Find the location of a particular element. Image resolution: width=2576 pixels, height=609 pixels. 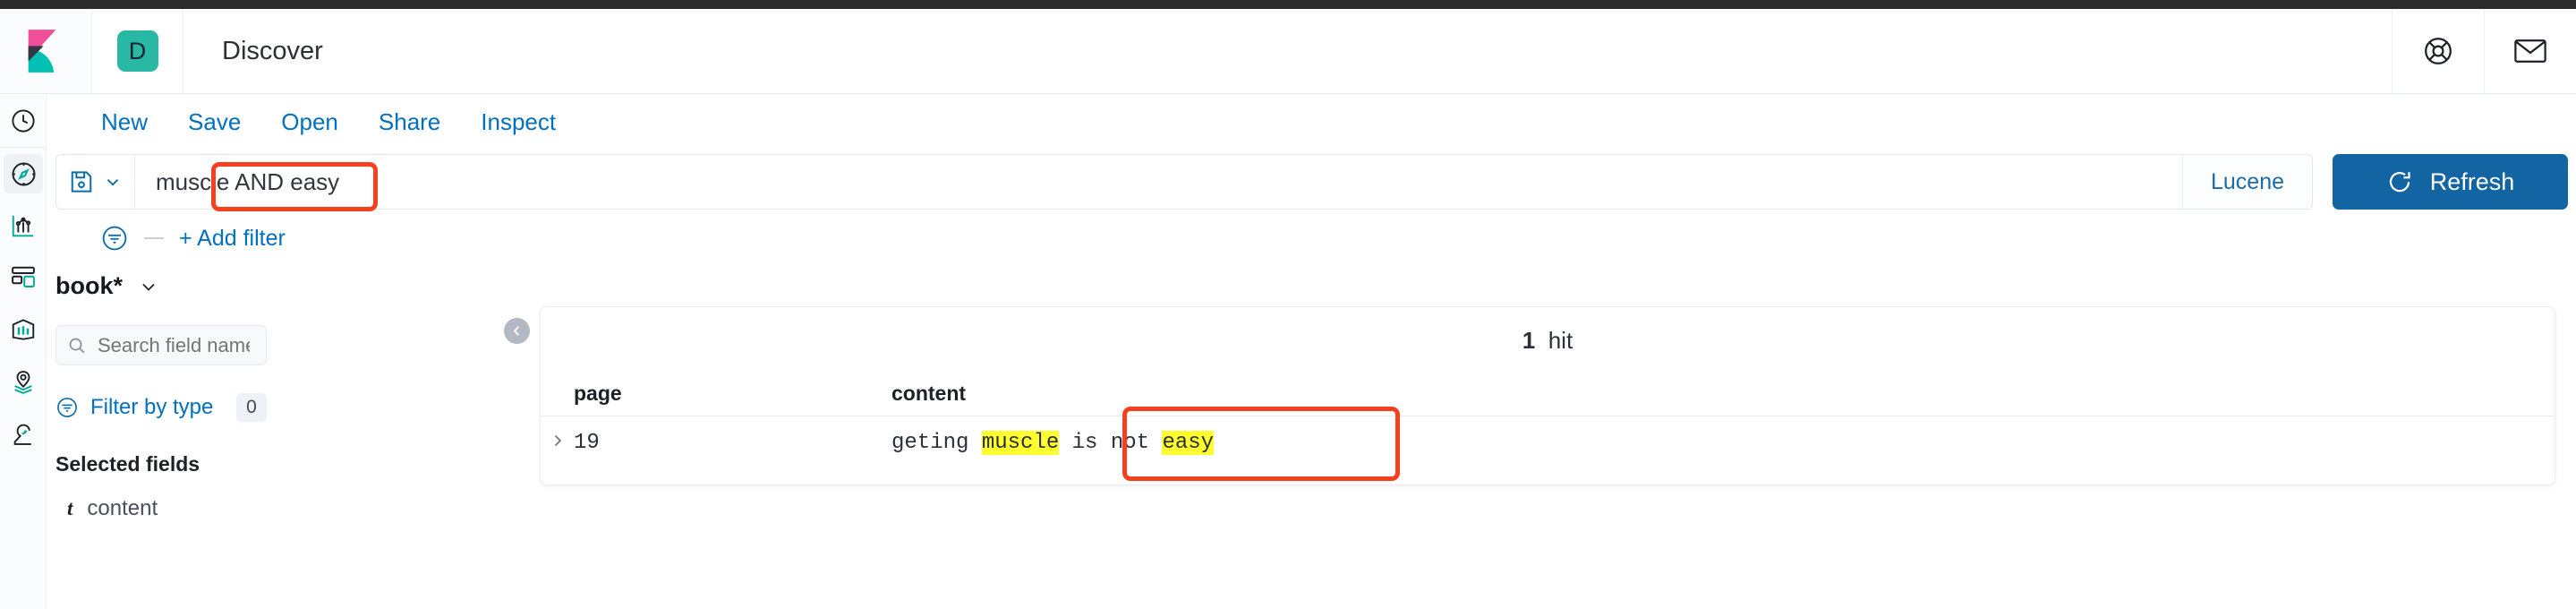

chevron-left-icon is located at coordinates (516, 331).